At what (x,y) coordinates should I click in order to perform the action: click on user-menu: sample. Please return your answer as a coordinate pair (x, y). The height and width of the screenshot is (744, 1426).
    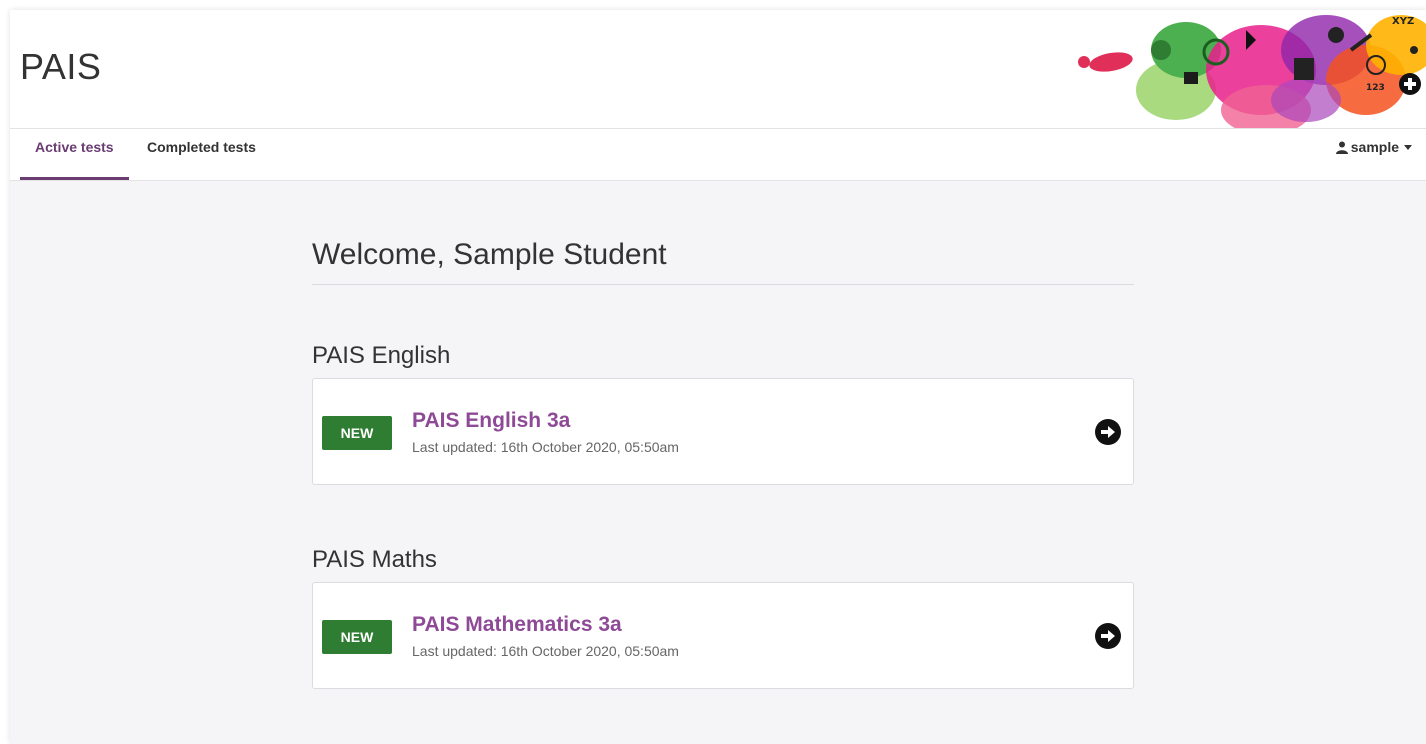
    Looking at the image, I should click on (1373, 154).